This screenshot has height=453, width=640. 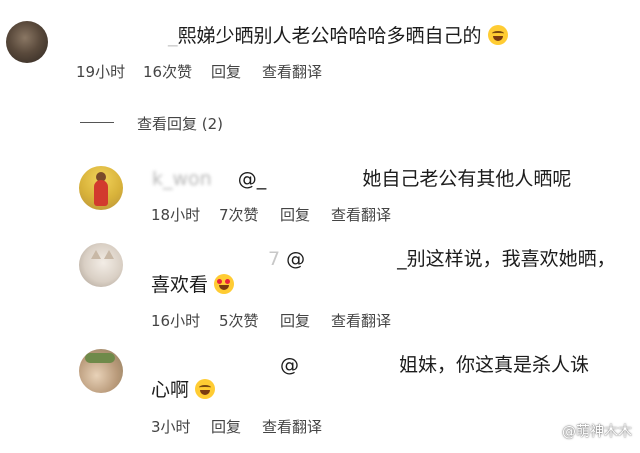 What do you see at coordinates (338, 36) in the screenshot?
I see `comment-text: _熙娣少晒别人老公哈哈哈多晒自己的` at bounding box center [338, 36].